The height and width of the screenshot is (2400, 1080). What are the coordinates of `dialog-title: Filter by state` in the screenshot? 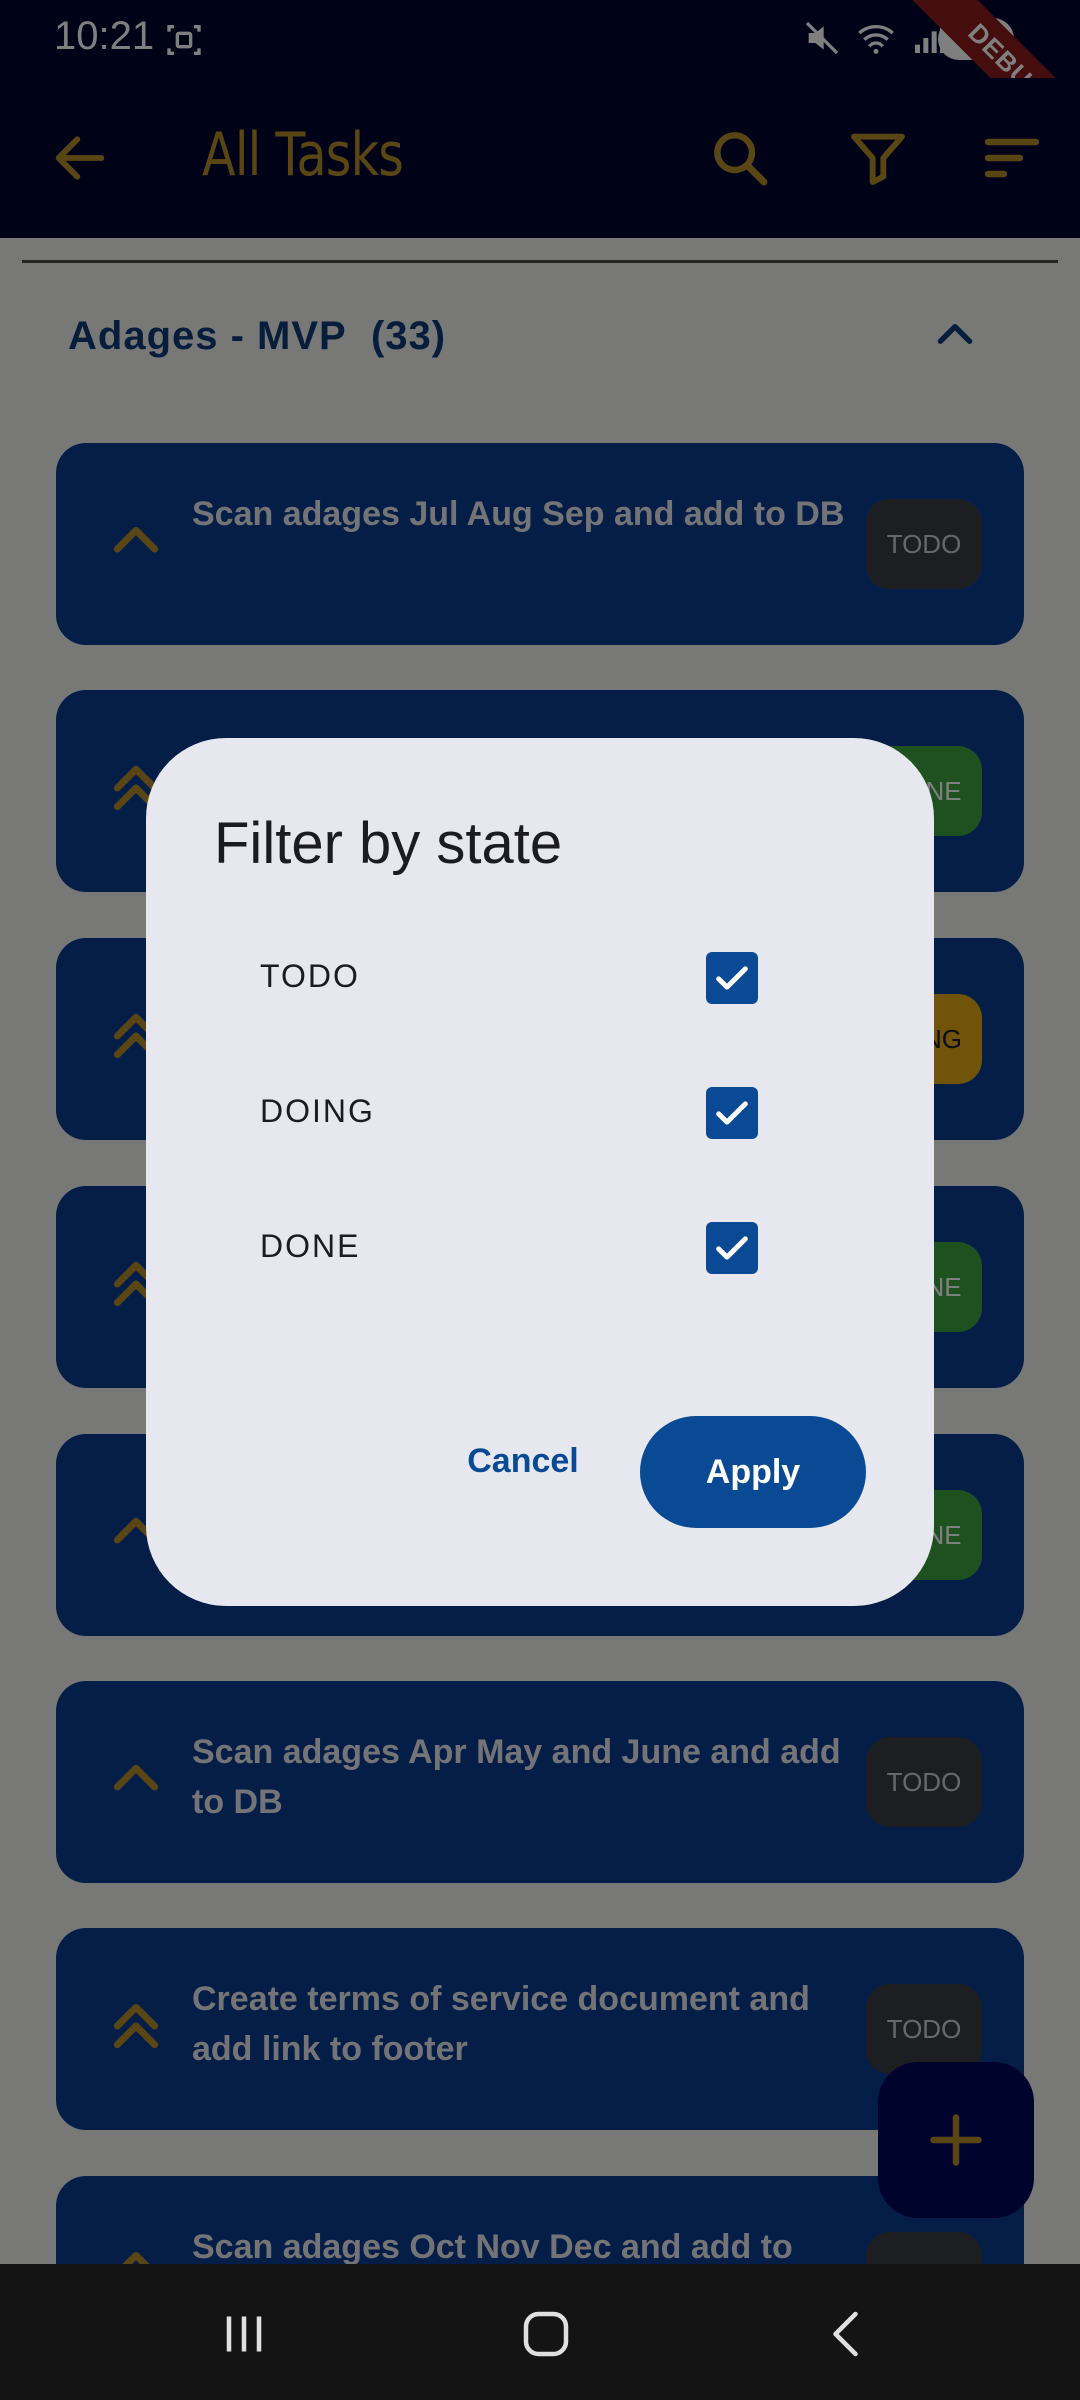 It's located at (388, 843).